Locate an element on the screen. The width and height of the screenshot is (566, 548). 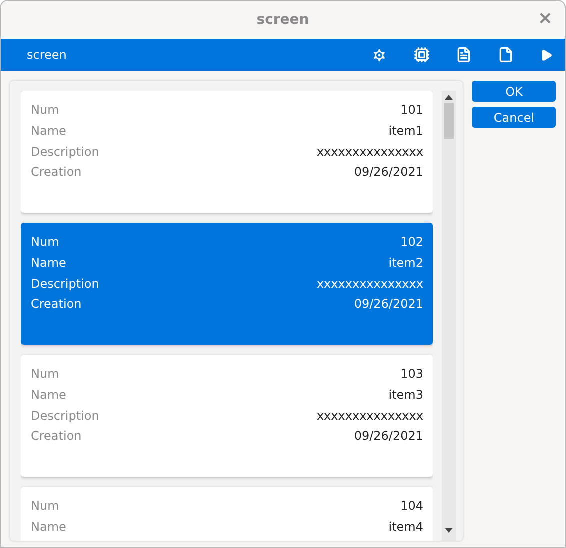
toolbar-title: screen is located at coordinates (47, 55).